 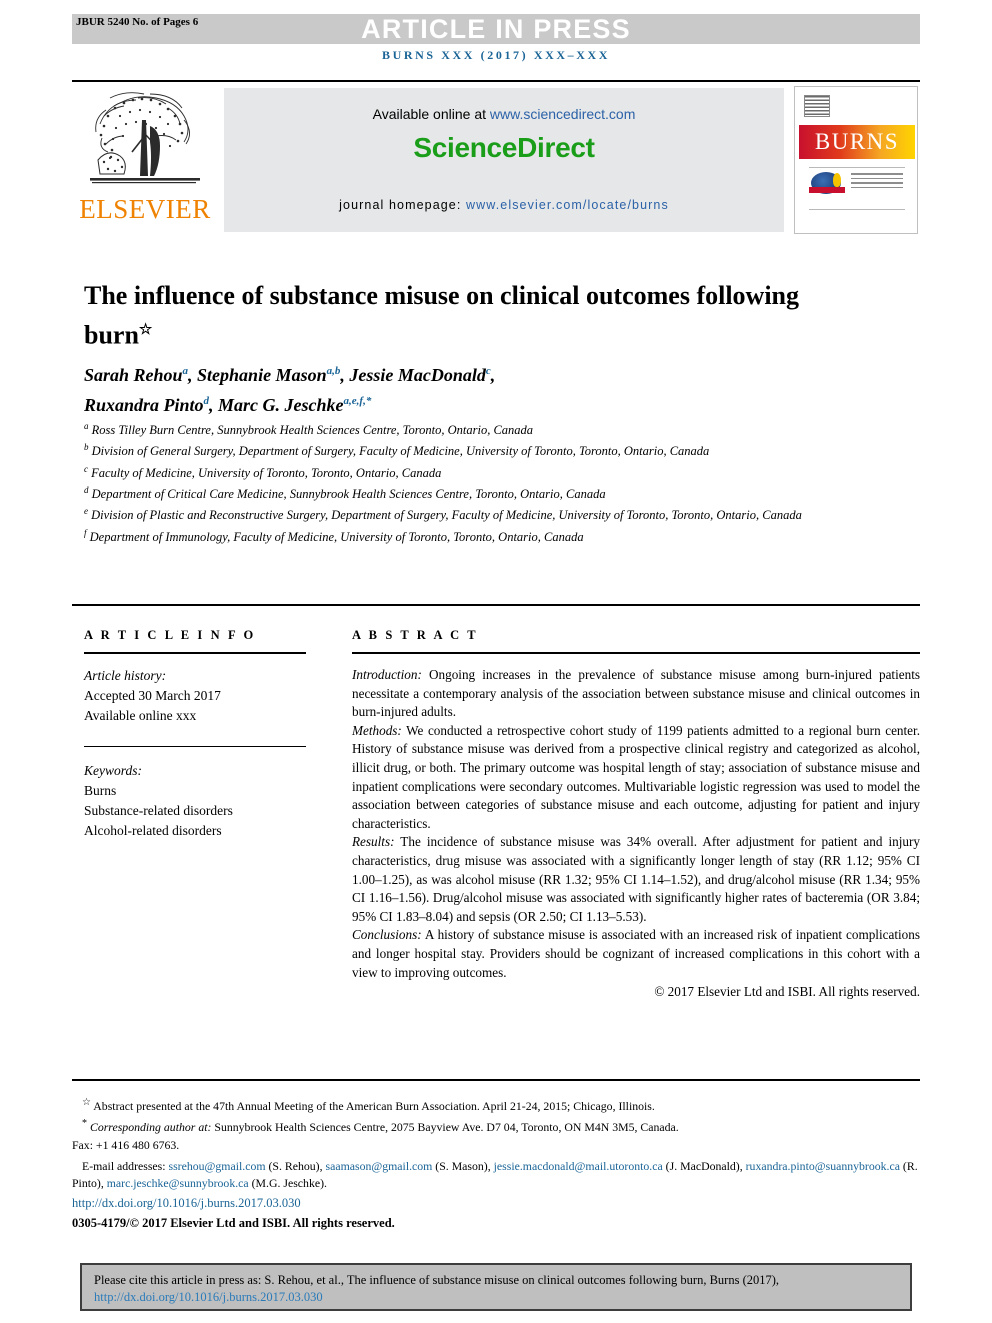 I want to click on abstract-heading: A B S T R A C T, so click(x=415, y=635).